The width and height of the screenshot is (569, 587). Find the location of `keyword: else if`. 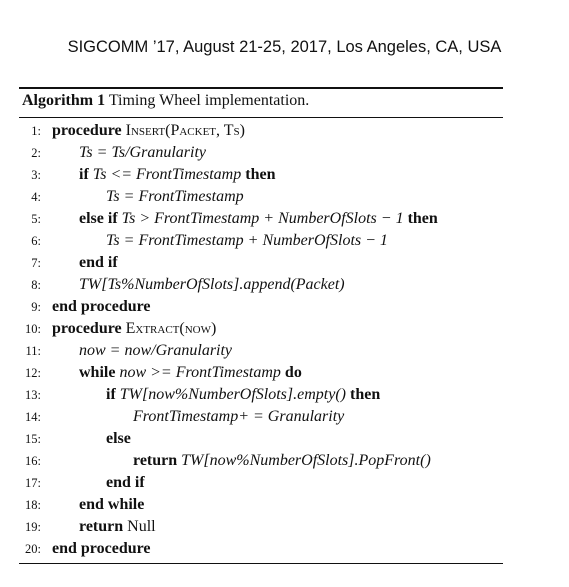

keyword: else if is located at coordinates (98, 218).